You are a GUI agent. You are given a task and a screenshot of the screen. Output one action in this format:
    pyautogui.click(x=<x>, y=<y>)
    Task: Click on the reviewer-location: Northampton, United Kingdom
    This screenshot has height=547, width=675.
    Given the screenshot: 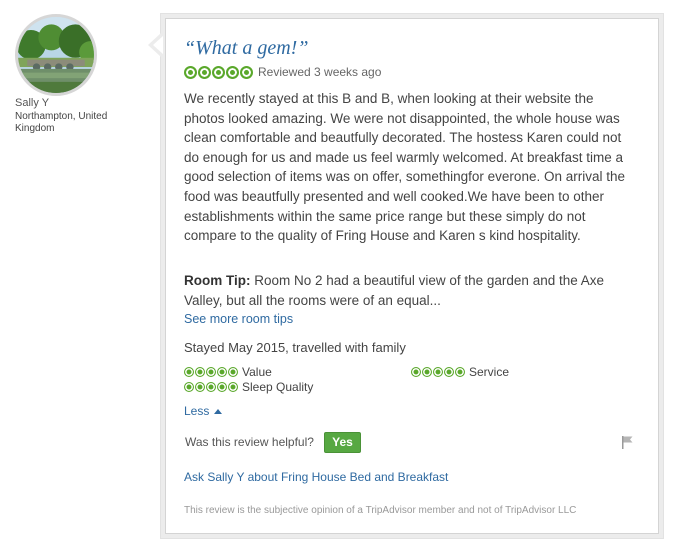 What is the action you would take?
    pyautogui.click(x=61, y=122)
    